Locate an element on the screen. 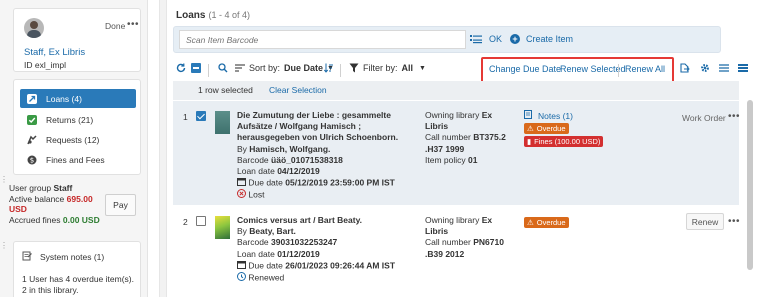  filter-value: All is located at coordinates (407, 68).